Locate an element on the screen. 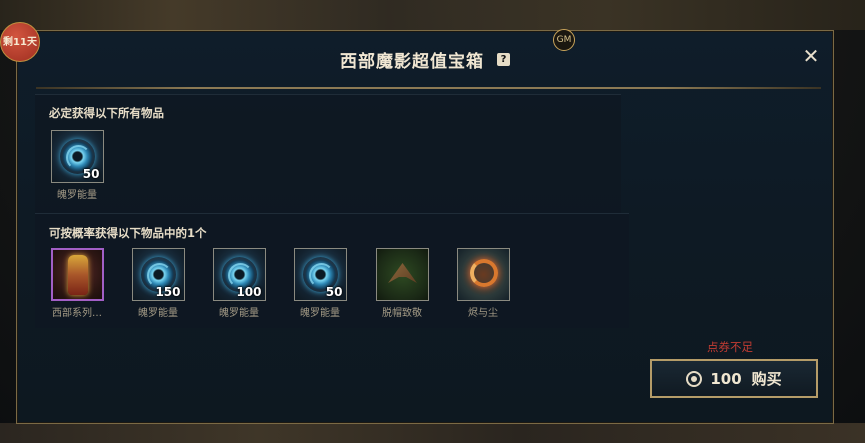 This screenshot has height=443, width=865. chance-item-1: 150 魄罗能量 is located at coordinates (158, 283).